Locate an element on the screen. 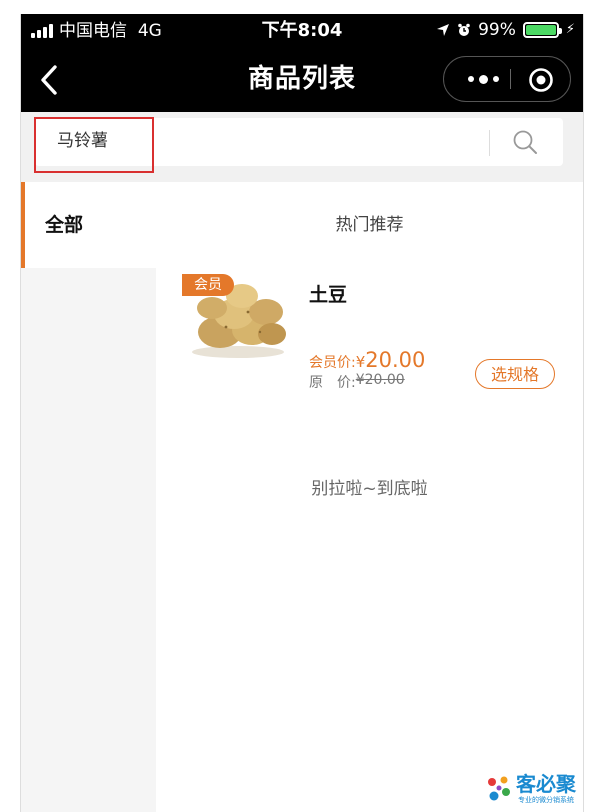  select-spec-button: 选规格 is located at coordinates (515, 374).